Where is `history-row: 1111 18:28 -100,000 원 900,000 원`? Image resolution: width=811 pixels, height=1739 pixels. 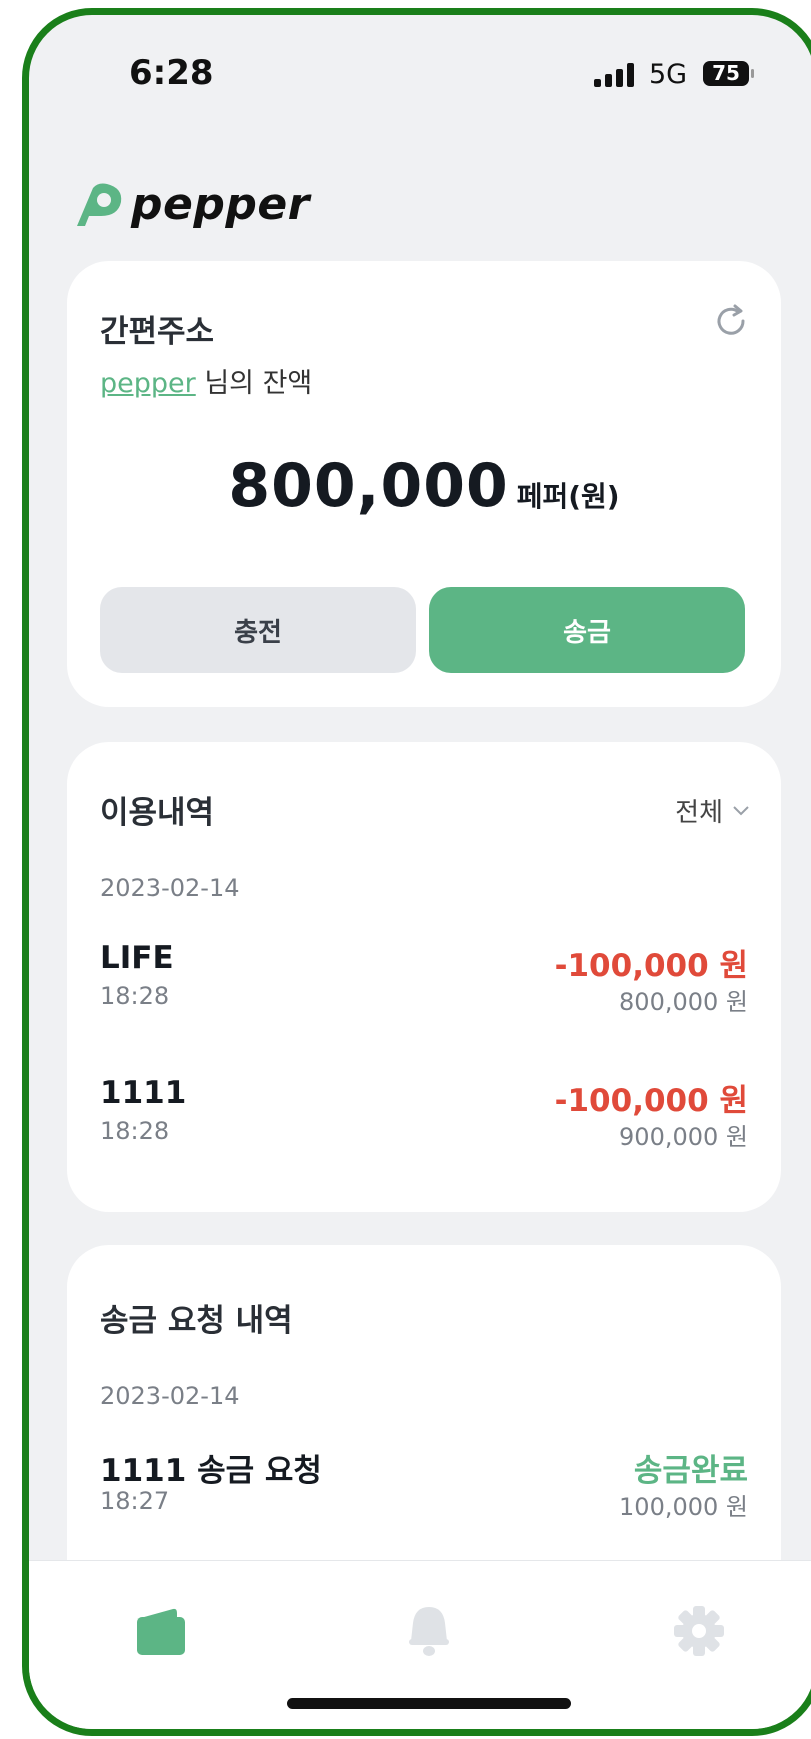
history-row: 1111 18:28 -100,000 원 900,000 원 is located at coordinates (424, 1115).